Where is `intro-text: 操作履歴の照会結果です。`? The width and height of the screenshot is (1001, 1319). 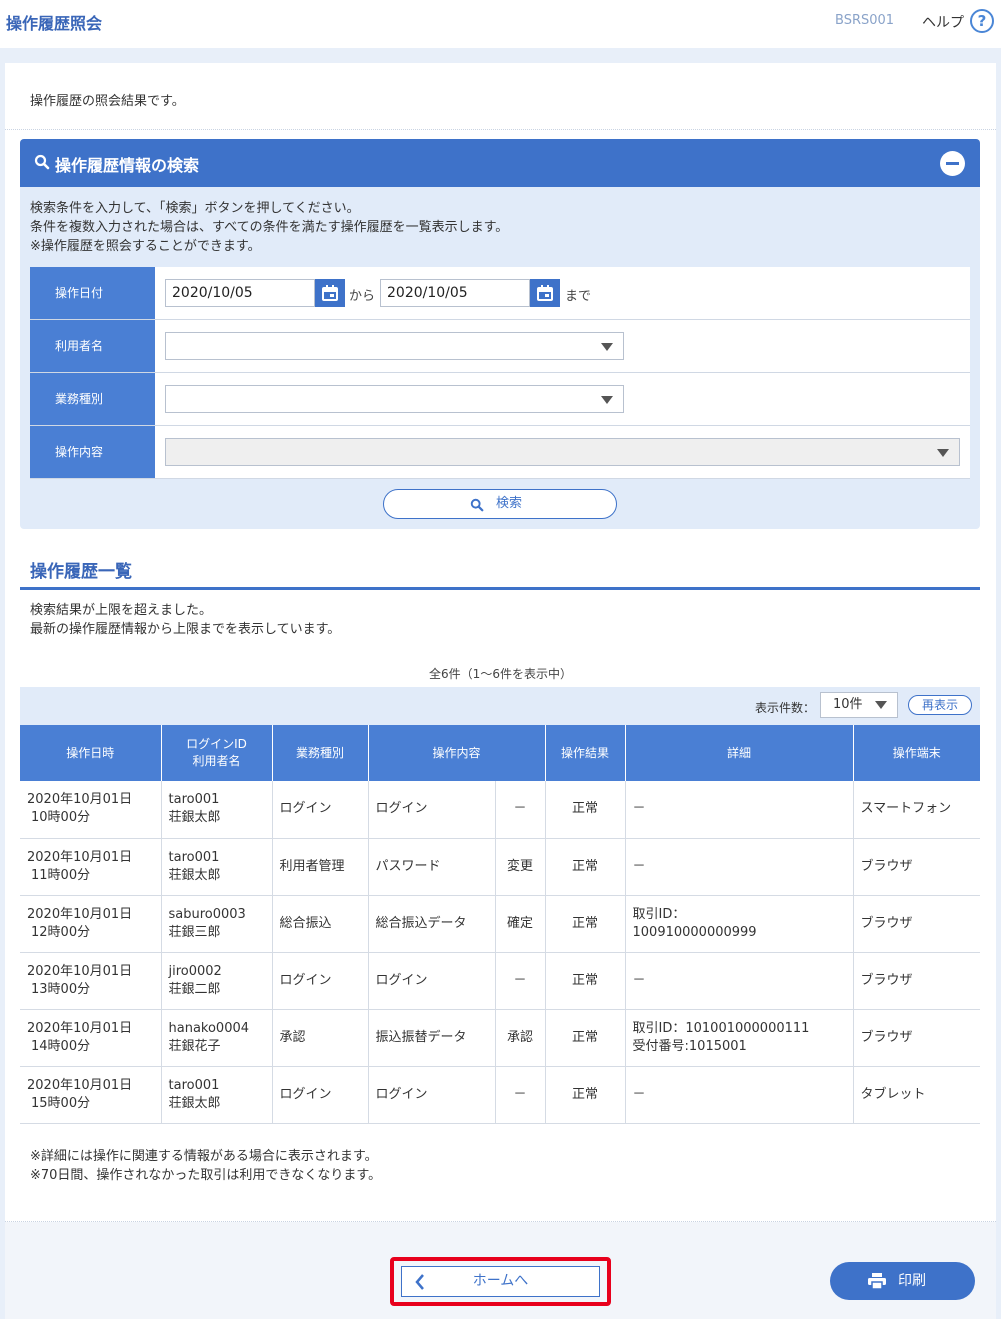 intro-text: 操作履歴の照会結果です。 is located at coordinates (107, 101).